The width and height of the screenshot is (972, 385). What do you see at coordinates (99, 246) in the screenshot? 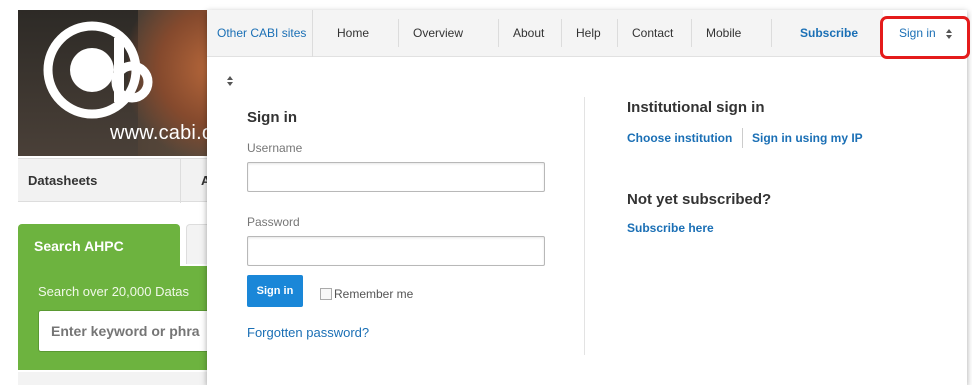
I see `search-tab: Search AHPC` at bounding box center [99, 246].